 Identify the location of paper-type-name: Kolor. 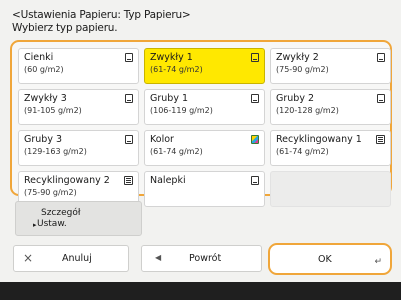
(162, 139).